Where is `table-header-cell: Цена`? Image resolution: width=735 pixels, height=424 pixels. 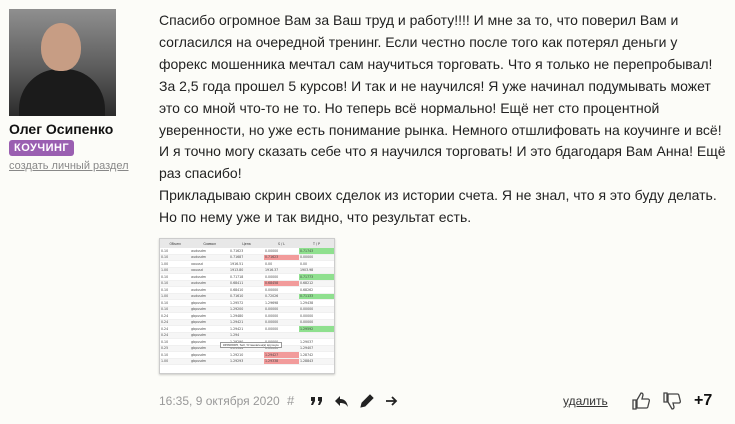
table-header-cell: Цена is located at coordinates (247, 243).